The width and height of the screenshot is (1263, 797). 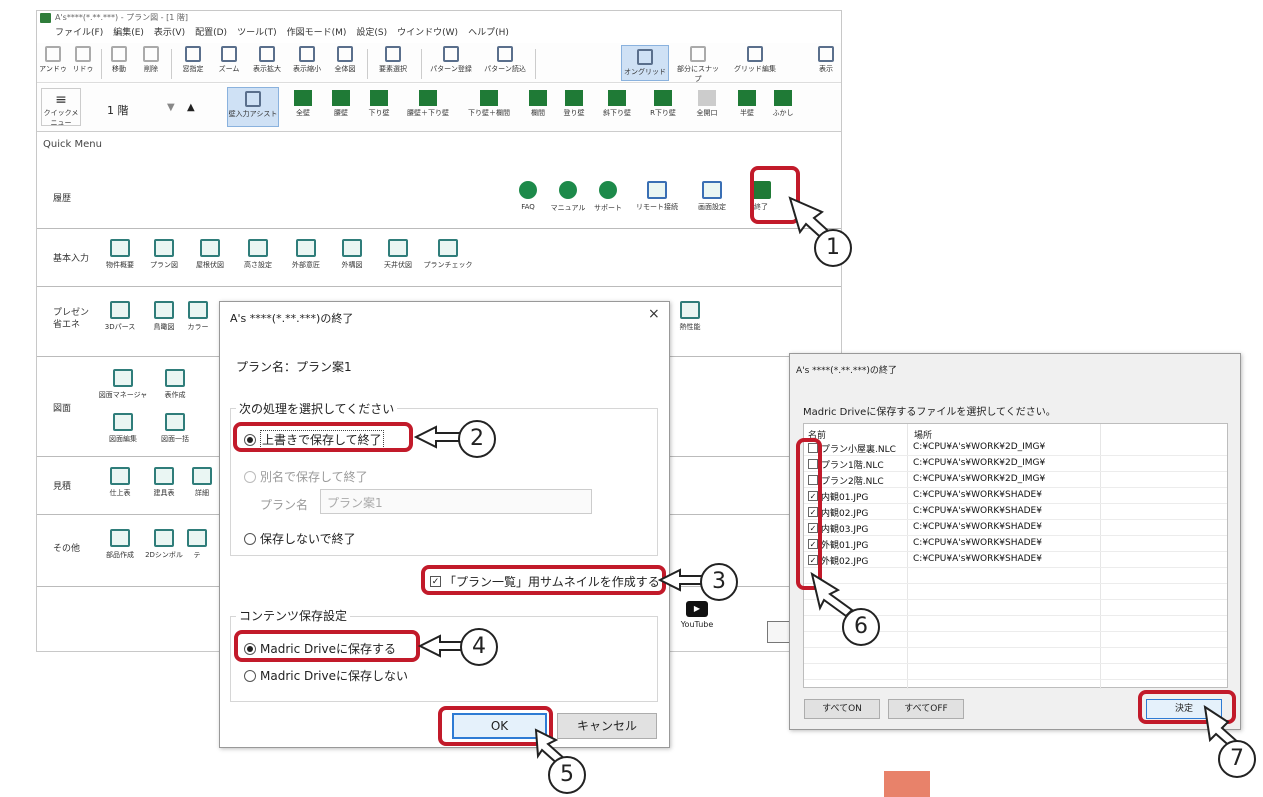 I want to click on window-select-button: 窓指定, so click(x=193, y=58).